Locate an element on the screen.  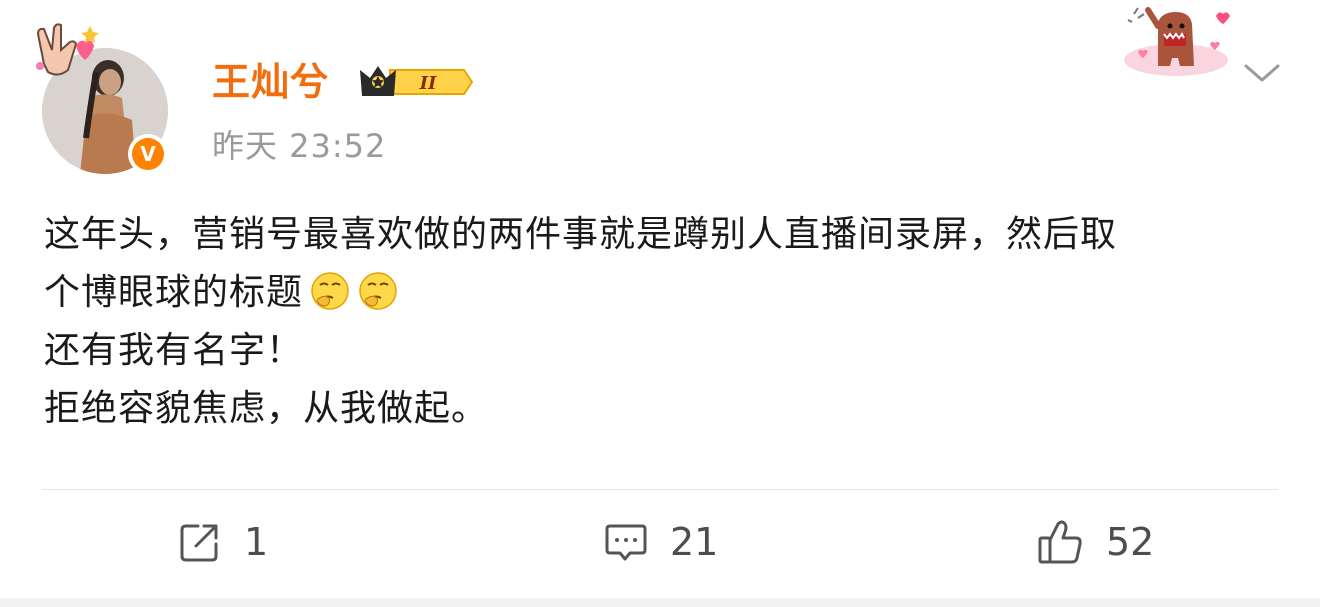
comment-button: 21 is located at coordinates (661, 542).